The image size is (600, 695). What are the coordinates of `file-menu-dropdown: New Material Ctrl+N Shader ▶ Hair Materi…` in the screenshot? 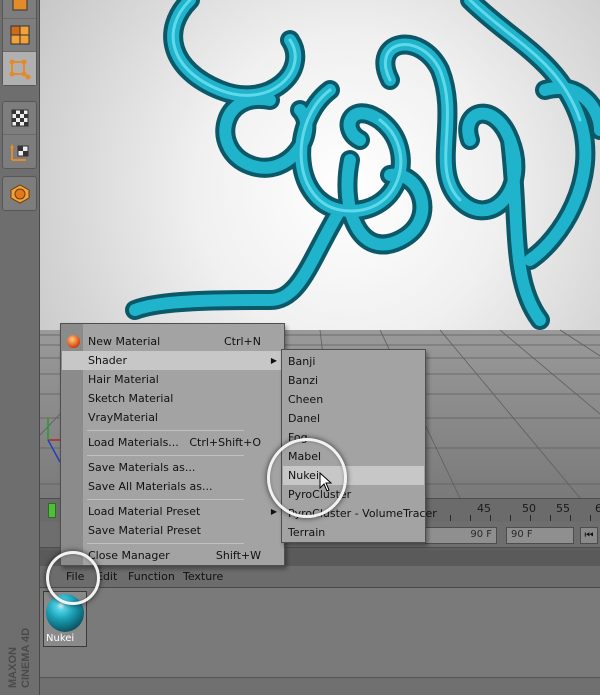 It's located at (172, 444).